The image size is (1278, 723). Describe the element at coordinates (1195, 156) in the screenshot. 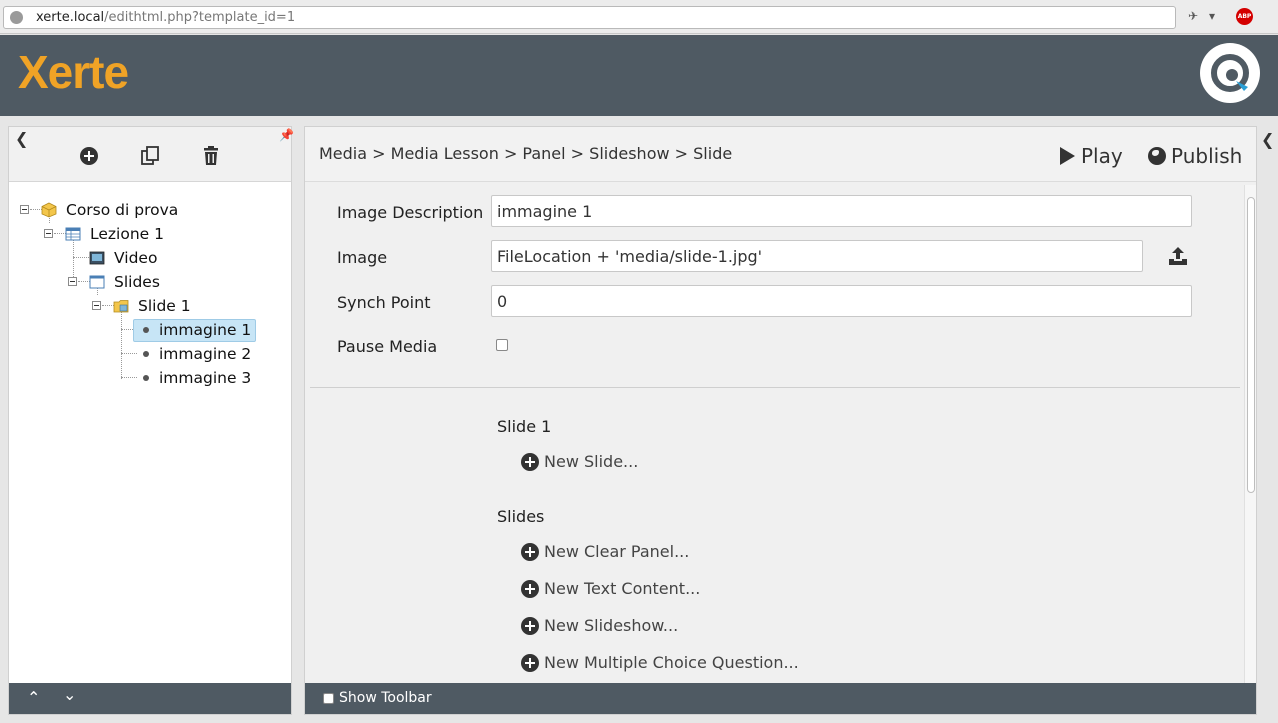

I see `publish-button: Publish` at that location.